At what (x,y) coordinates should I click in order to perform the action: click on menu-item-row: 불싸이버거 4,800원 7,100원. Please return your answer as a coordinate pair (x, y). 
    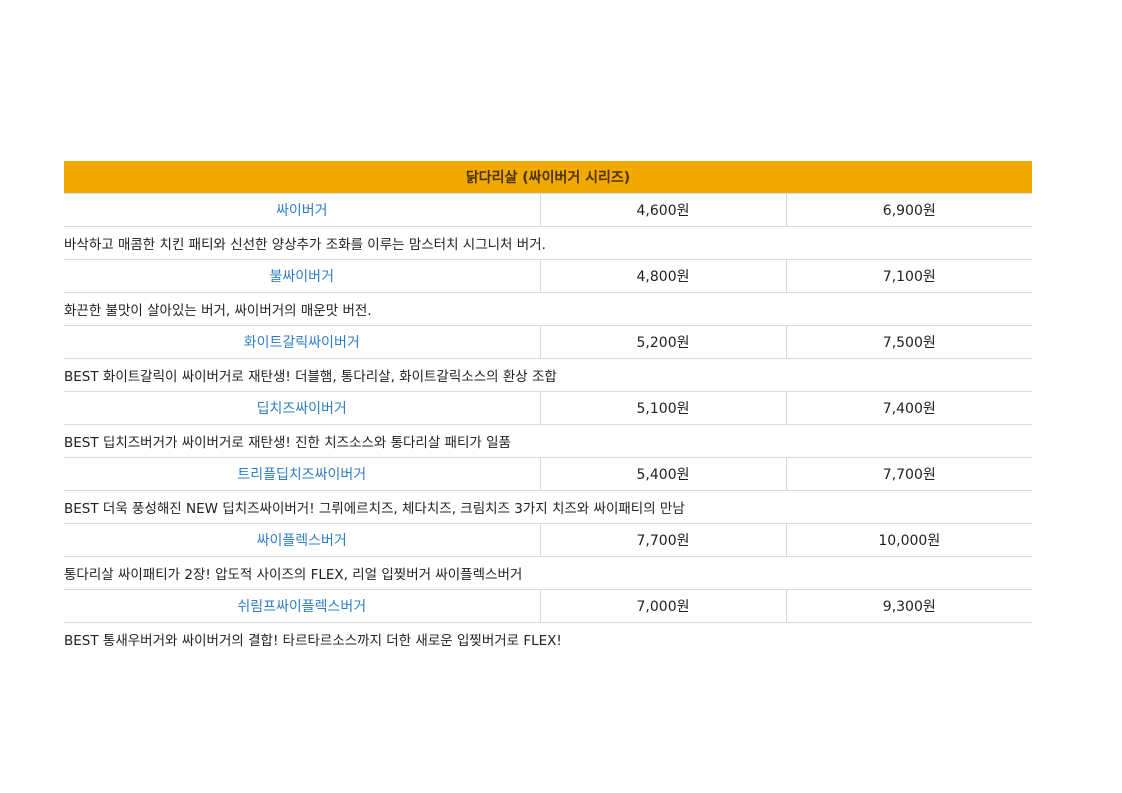
    Looking at the image, I should click on (548, 276).